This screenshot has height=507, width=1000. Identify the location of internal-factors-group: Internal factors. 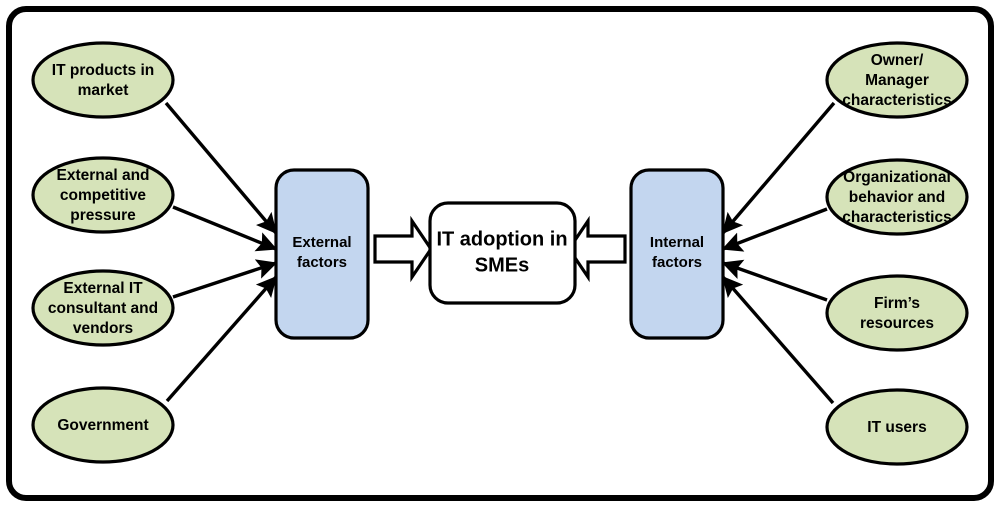
(677, 254).